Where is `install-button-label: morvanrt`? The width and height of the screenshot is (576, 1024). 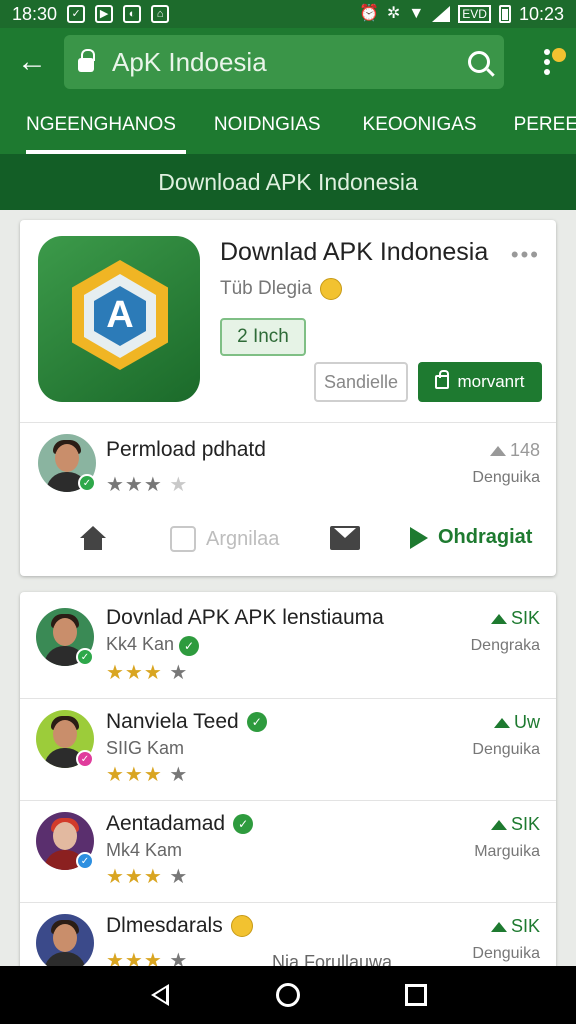 install-button-label: morvanrt is located at coordinates (491, 381).